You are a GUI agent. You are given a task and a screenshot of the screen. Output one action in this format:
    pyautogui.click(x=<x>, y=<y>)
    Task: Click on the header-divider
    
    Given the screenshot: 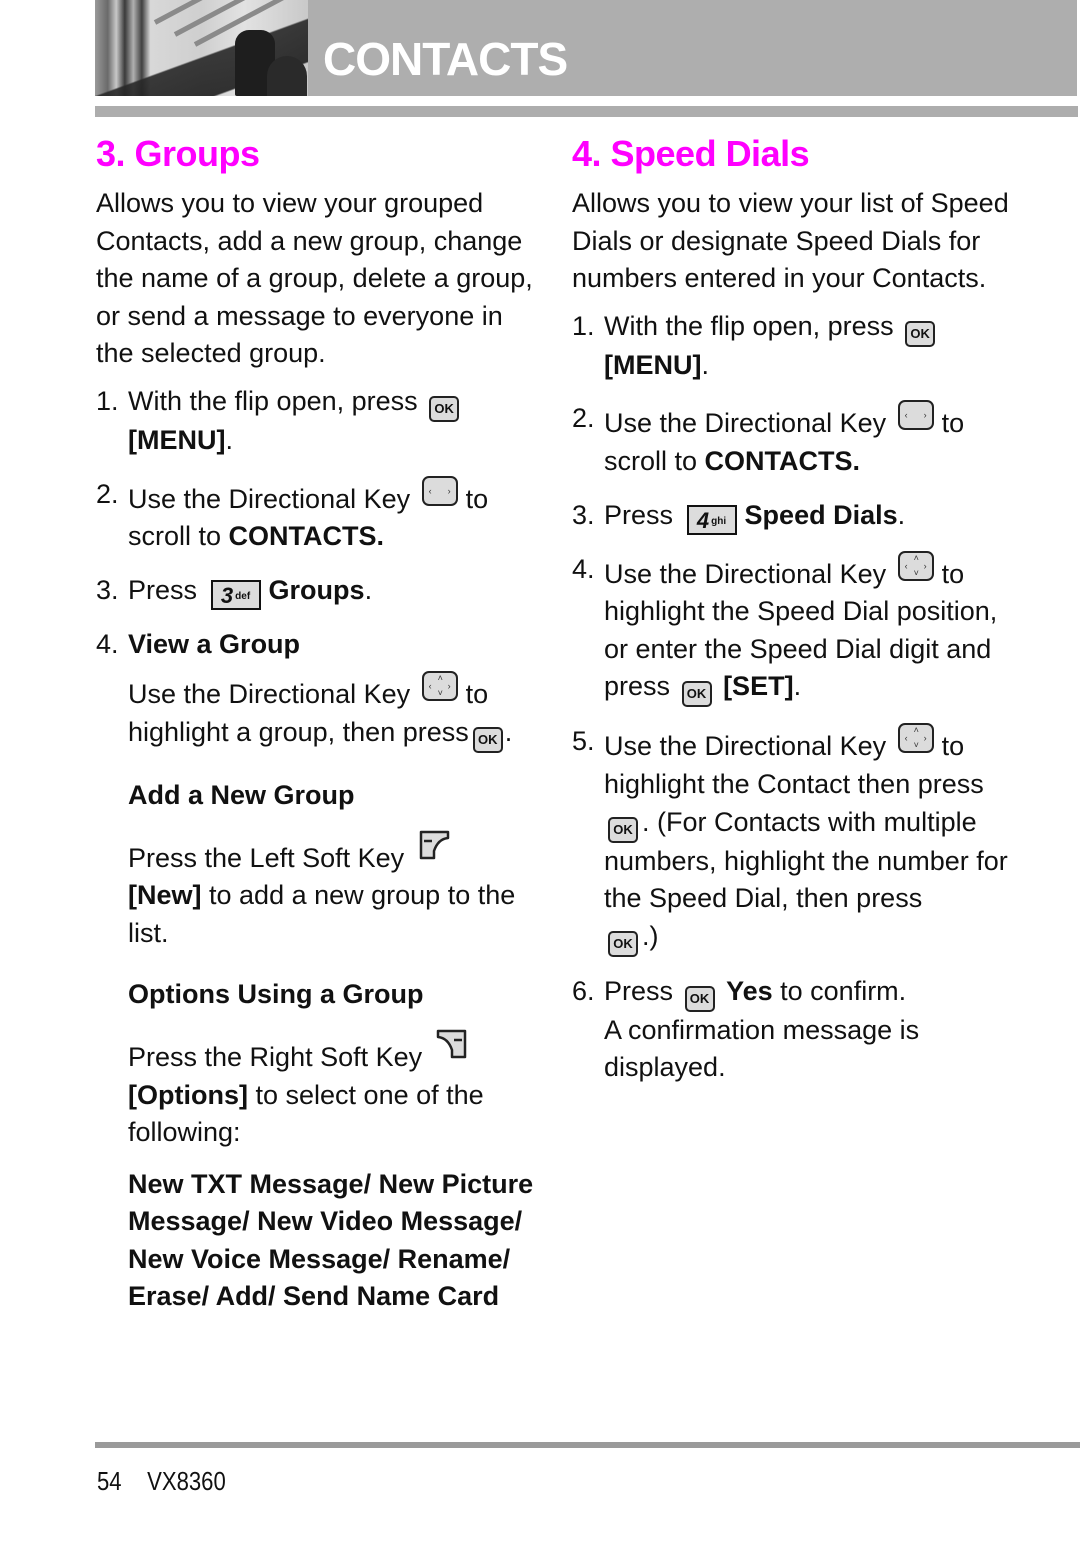 What is the action you would take?
    pyautogui.click(x=586, y=111)
    